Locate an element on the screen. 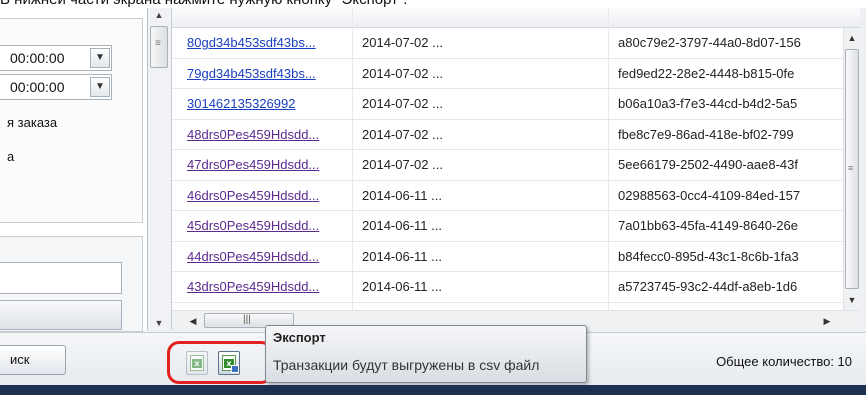 This screenshot has width=866, height=395. transaction-uuid: b06a10a3-f7e3-44cd-b4d2-5a5 is located at coordinates (708, 103).